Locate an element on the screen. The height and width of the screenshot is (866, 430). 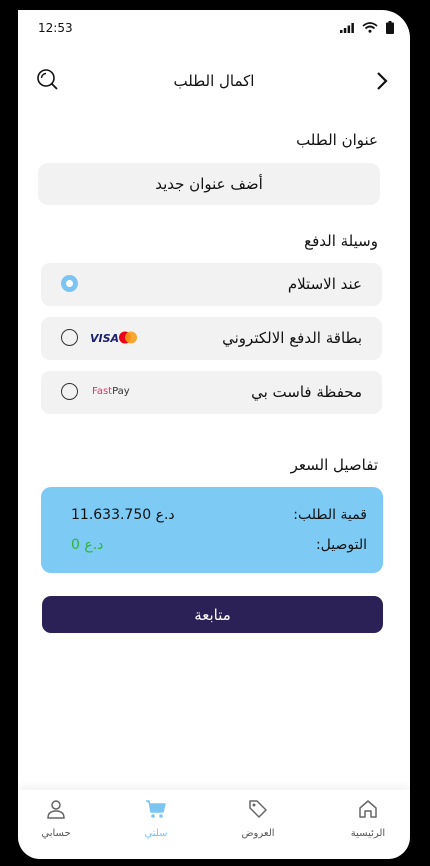
nav-home: الرئيسية is located at coordinates (368, 818).